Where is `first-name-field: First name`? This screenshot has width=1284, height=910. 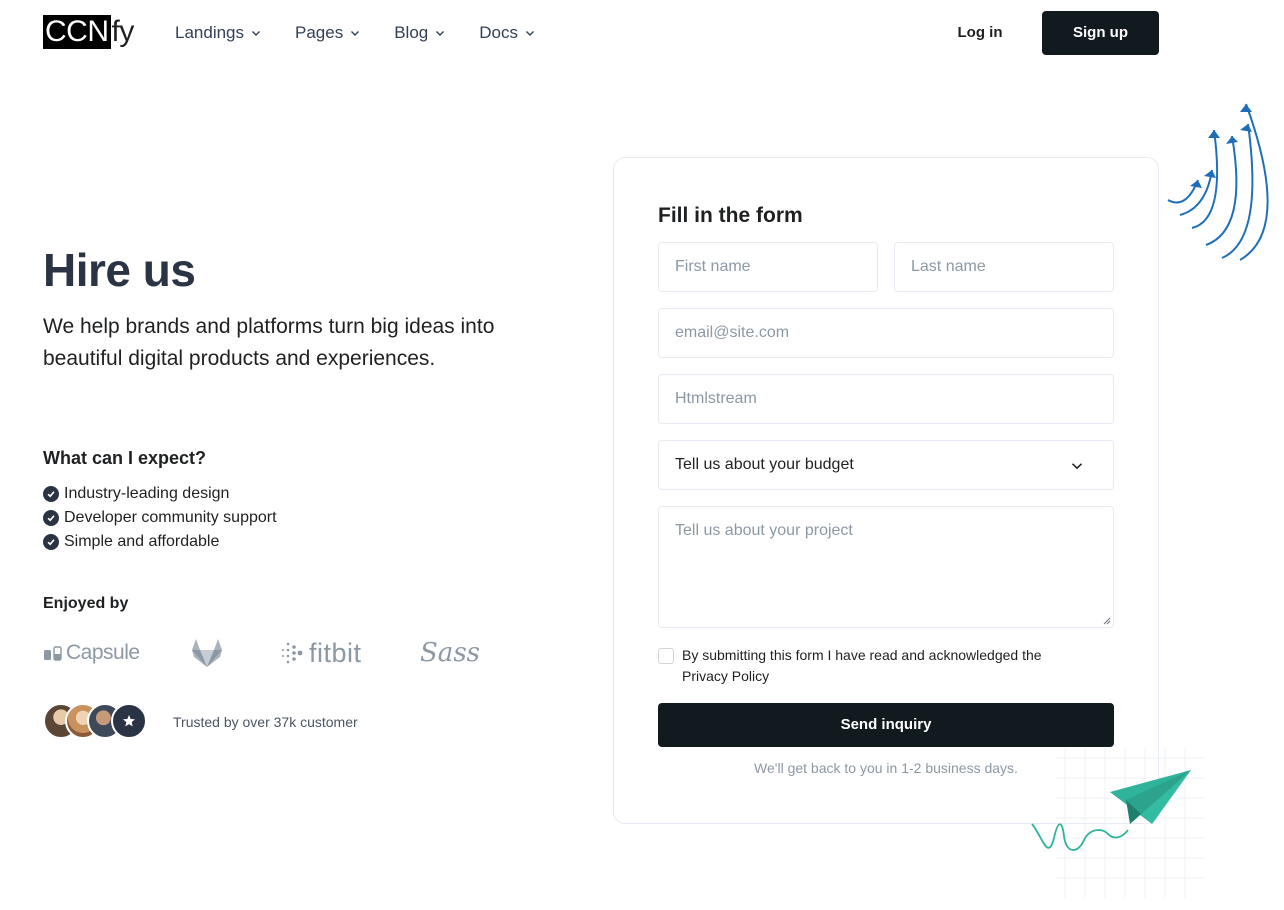
first-name-field: First name is located at coordinates (768, 267).